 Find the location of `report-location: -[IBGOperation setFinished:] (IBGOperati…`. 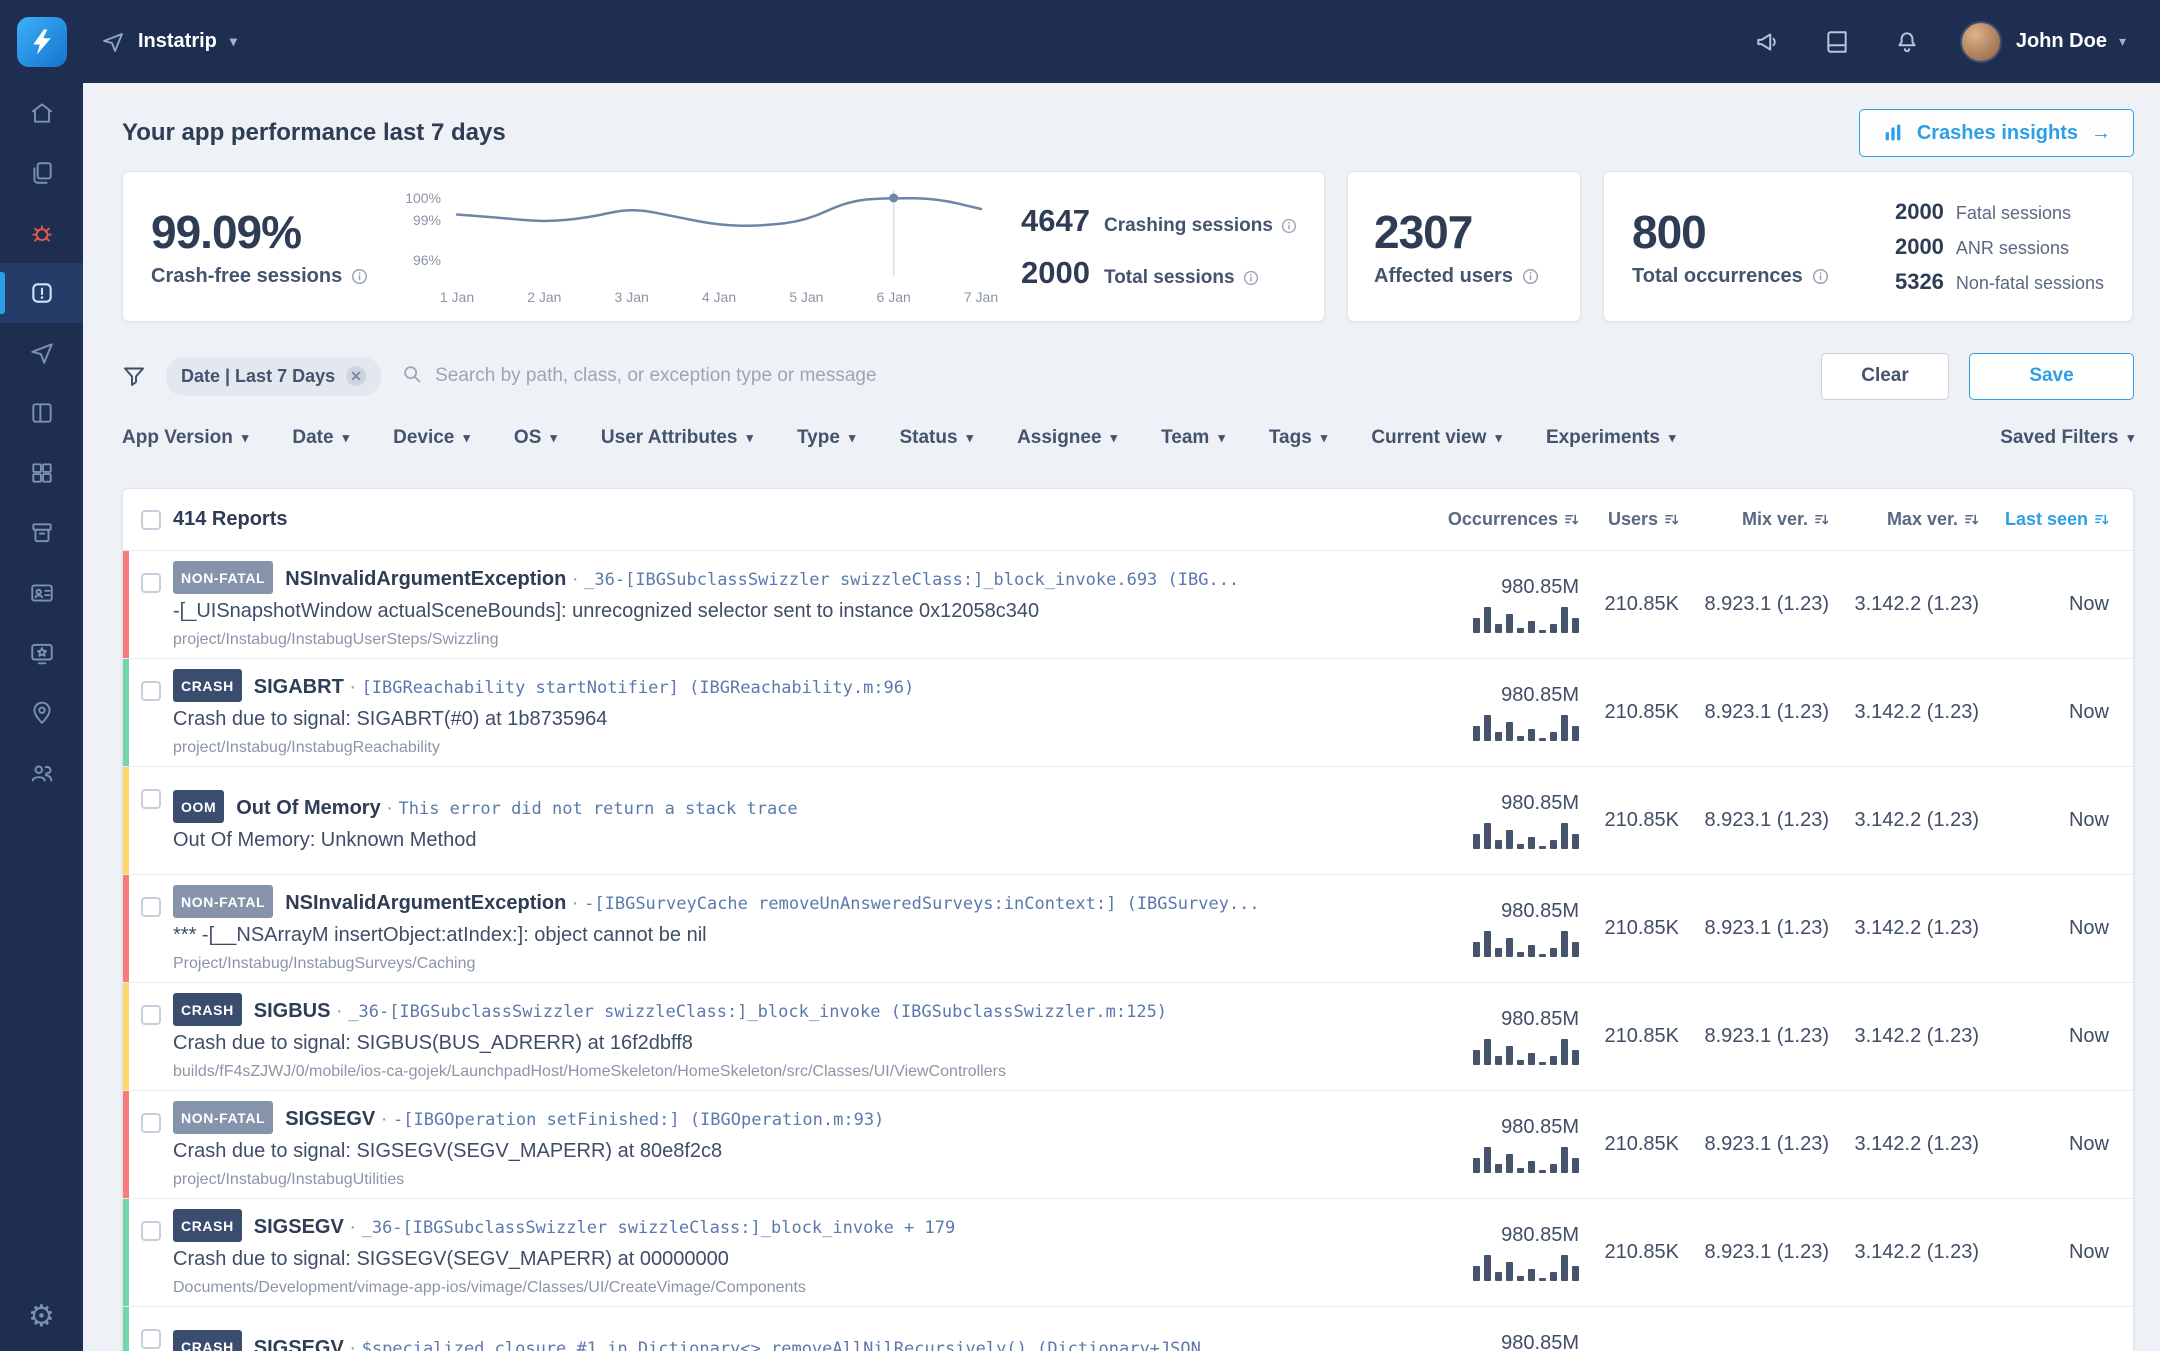

report-location: -[IBGOperation setFinished:] (IBGOperati… is located at coordinates (639, 1119).